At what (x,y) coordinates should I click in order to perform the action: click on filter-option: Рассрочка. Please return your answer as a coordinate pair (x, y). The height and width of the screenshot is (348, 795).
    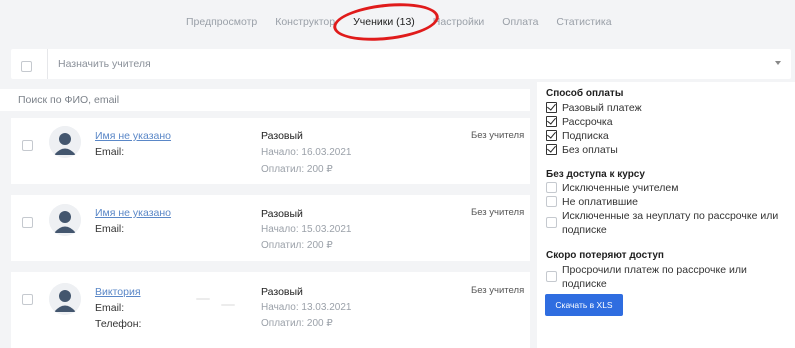
    Looking at the image, I should click on (579, 122).